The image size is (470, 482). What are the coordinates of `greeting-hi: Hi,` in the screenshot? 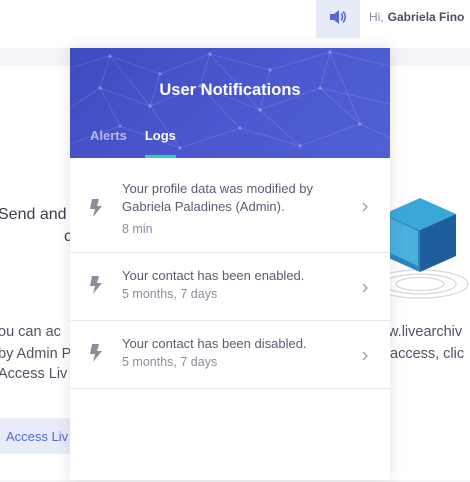 It's located at (376, 17).